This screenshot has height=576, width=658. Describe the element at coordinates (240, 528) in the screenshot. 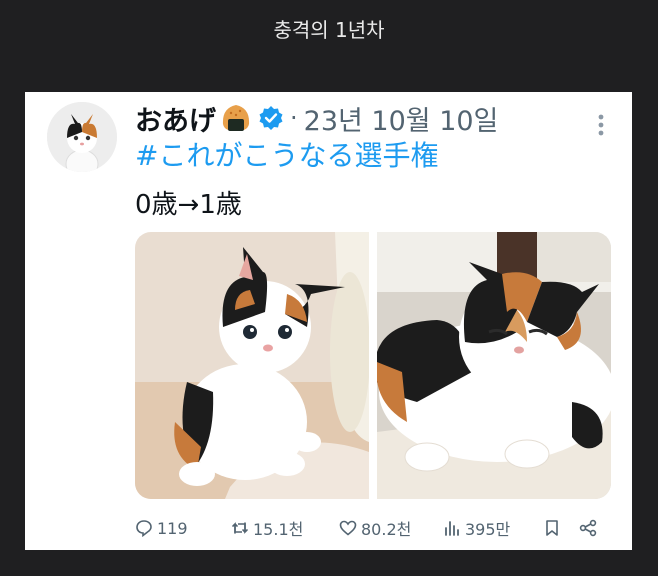

I see `retweet-icon` at that location.